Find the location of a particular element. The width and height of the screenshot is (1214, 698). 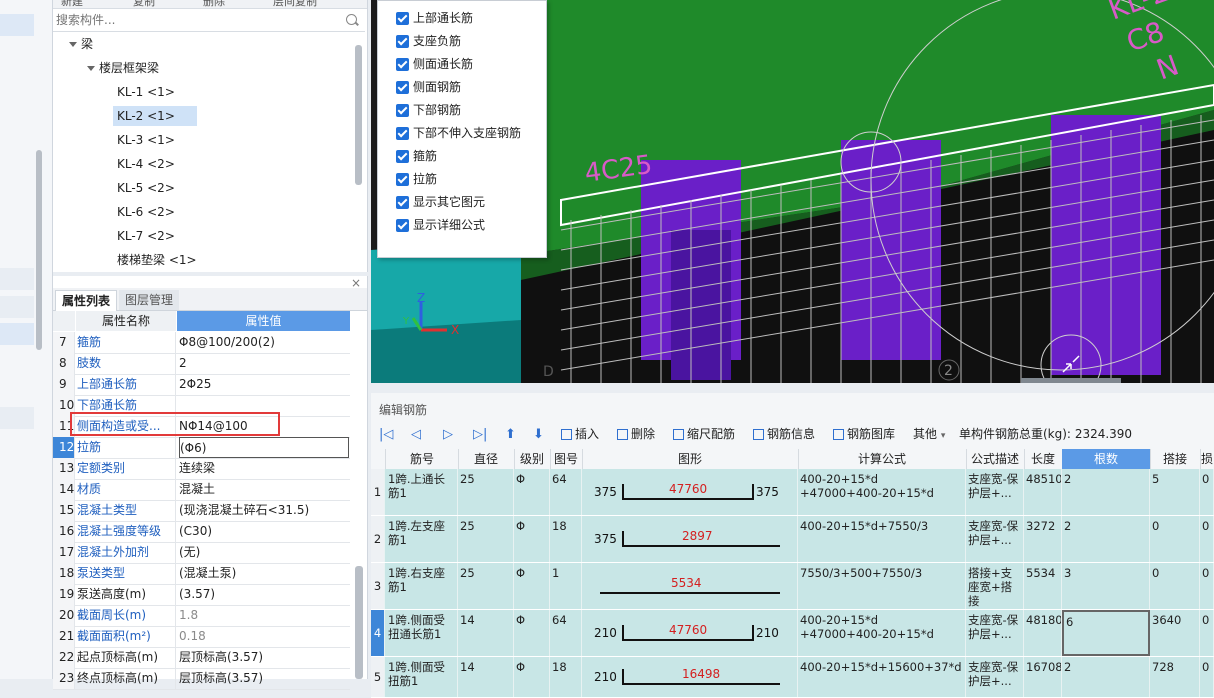

property-value: (无) is located at coordinates (264, 552).